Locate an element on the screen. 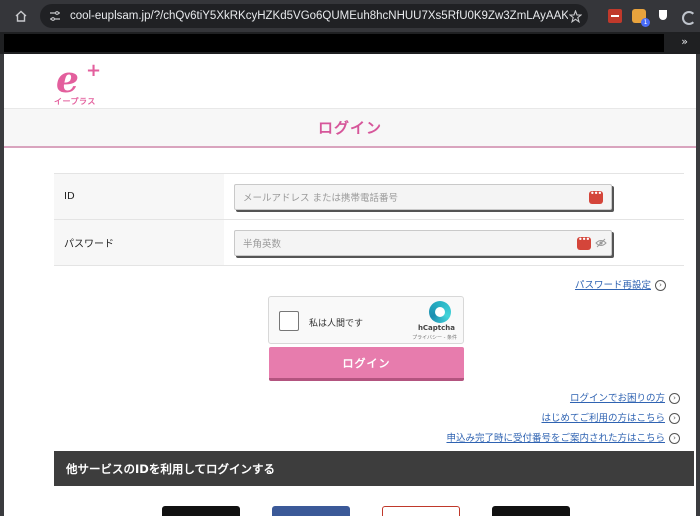  show-password-icon is located at coordinates (601, 243).